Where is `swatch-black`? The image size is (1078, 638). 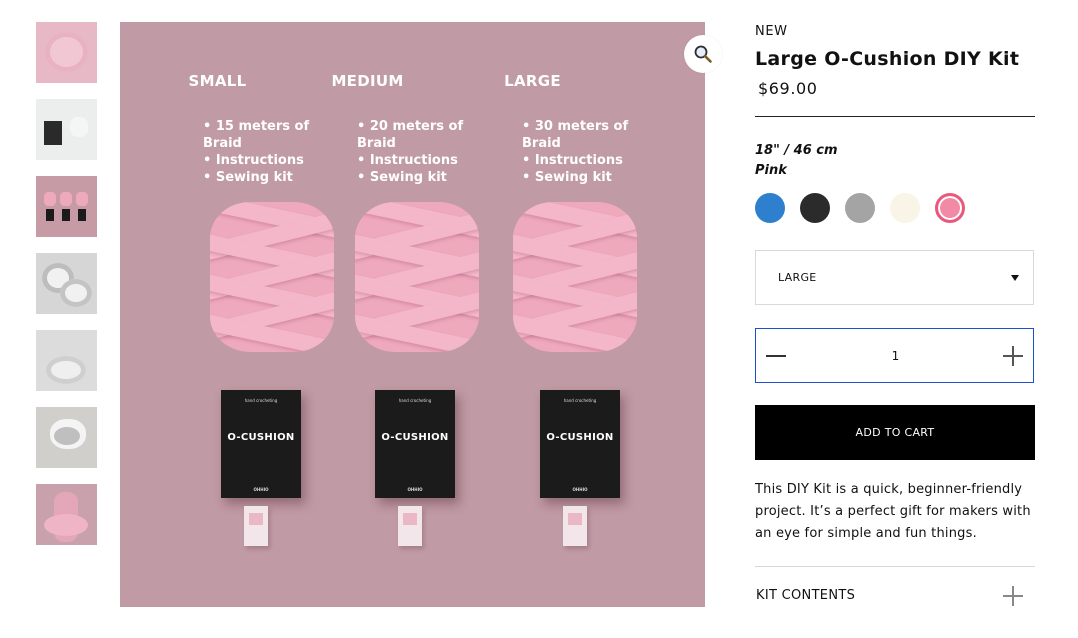 swatch-black is located at coordinates (815, 208).